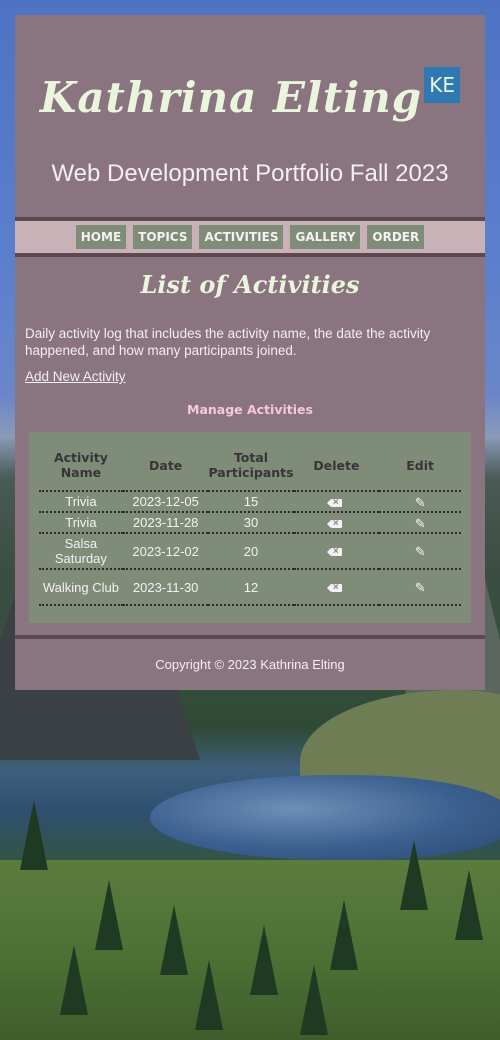 The height and width of the screenshot is (1040, 500). I want to click on site-title: Kathrina Elting KE, so click(250, 94).